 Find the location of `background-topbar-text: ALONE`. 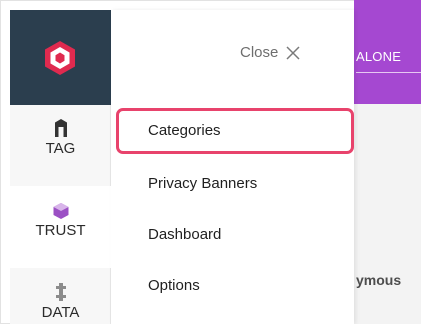

background-topbar-text: ALONE is located at coordinates (379, 56).